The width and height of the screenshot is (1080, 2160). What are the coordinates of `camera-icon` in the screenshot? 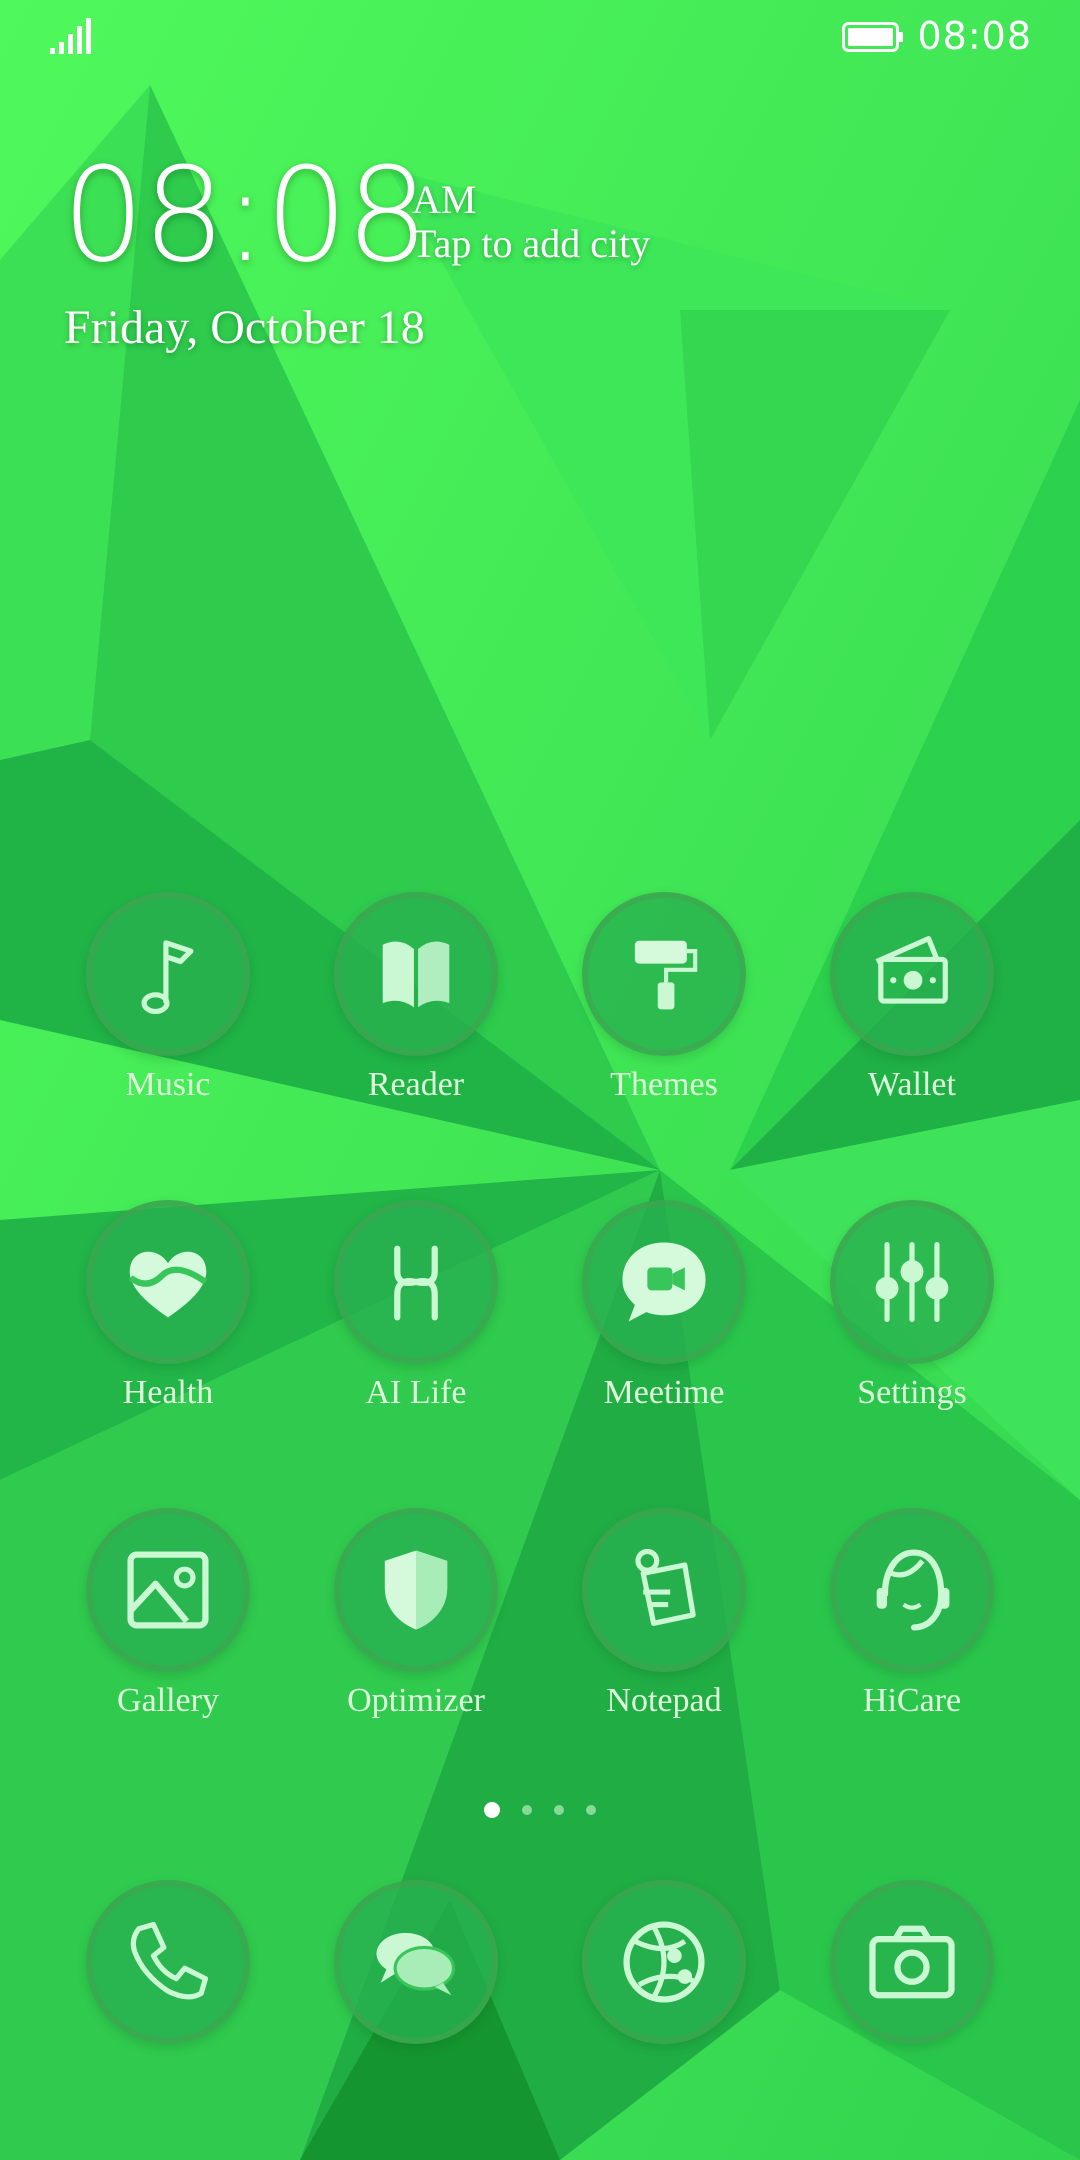 It's located at (912, 1962).